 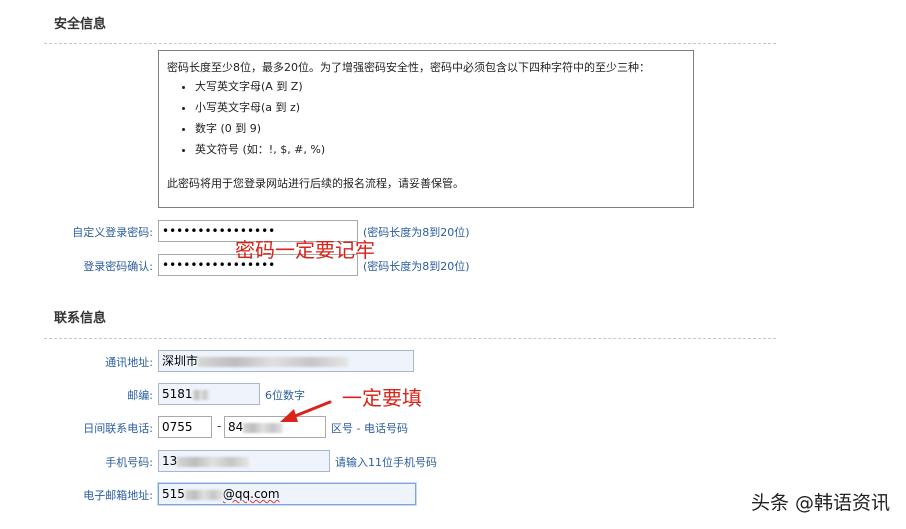 I want to click on red-arrow-icon, so click(x=306, y=411).